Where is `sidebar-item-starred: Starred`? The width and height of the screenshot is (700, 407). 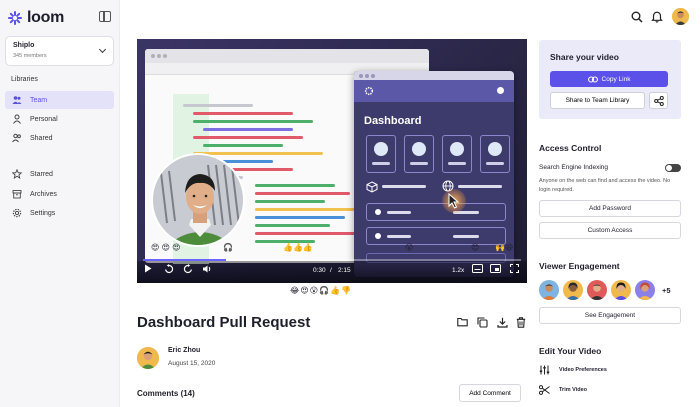
sidebar-item-starred: Starred is located at coordinates (59, 174).